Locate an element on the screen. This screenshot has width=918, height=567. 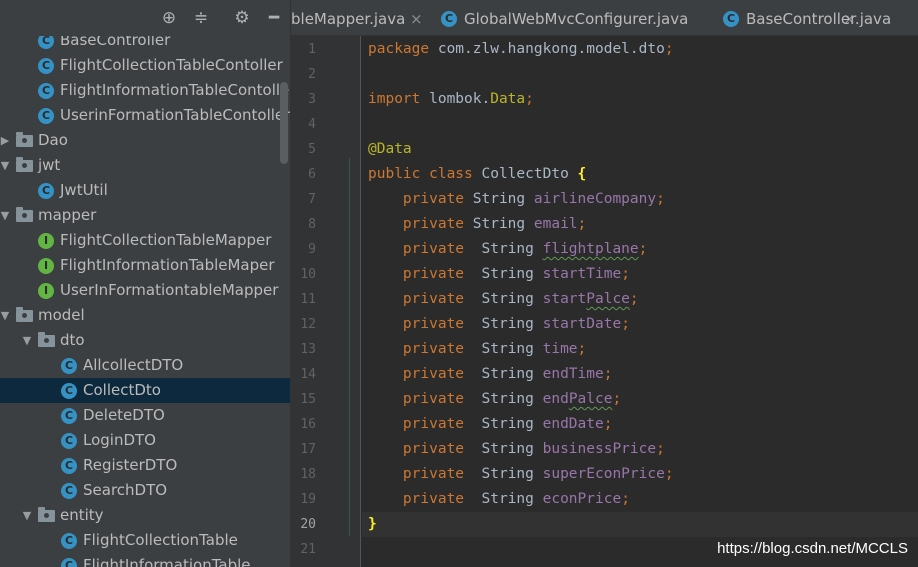
code-line: public class CollectDto { is located at coordinates (477, 174).